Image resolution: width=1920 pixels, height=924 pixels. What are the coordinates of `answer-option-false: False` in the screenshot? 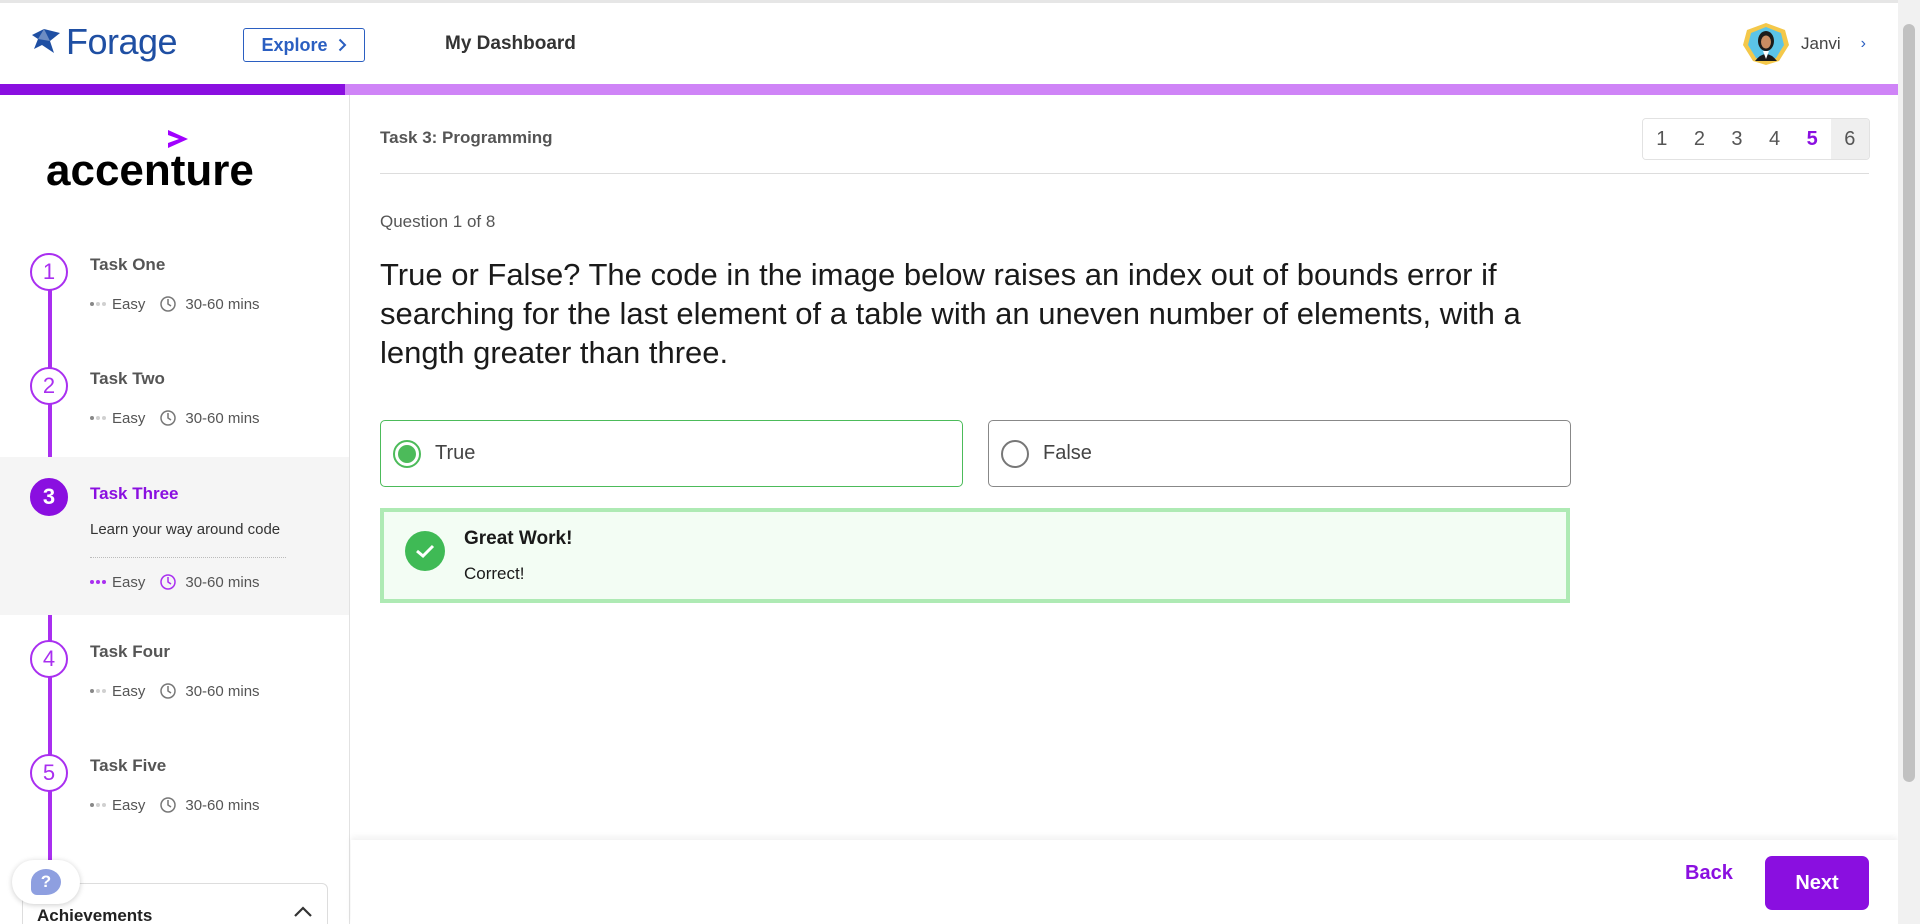 It's located at (1279, 453).